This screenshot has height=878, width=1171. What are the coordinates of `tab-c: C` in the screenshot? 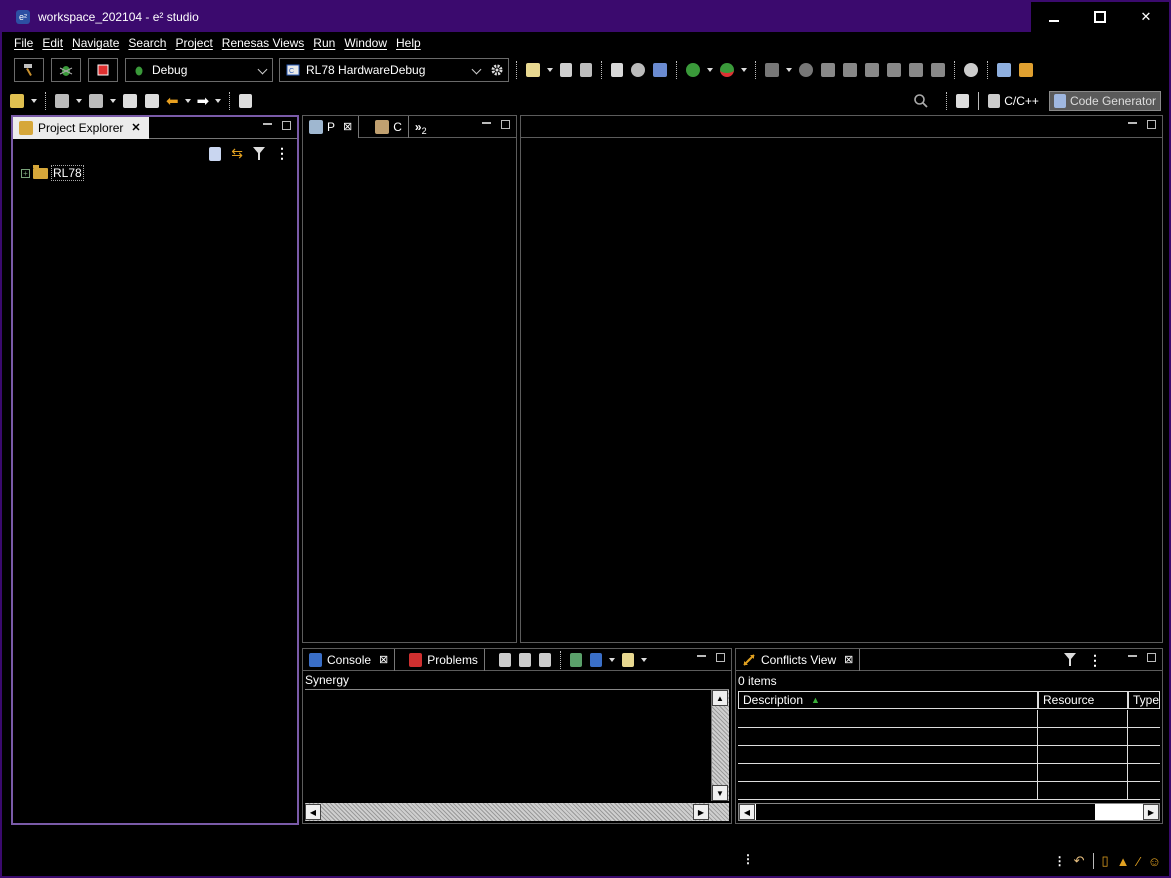 It's located at (389, 126).